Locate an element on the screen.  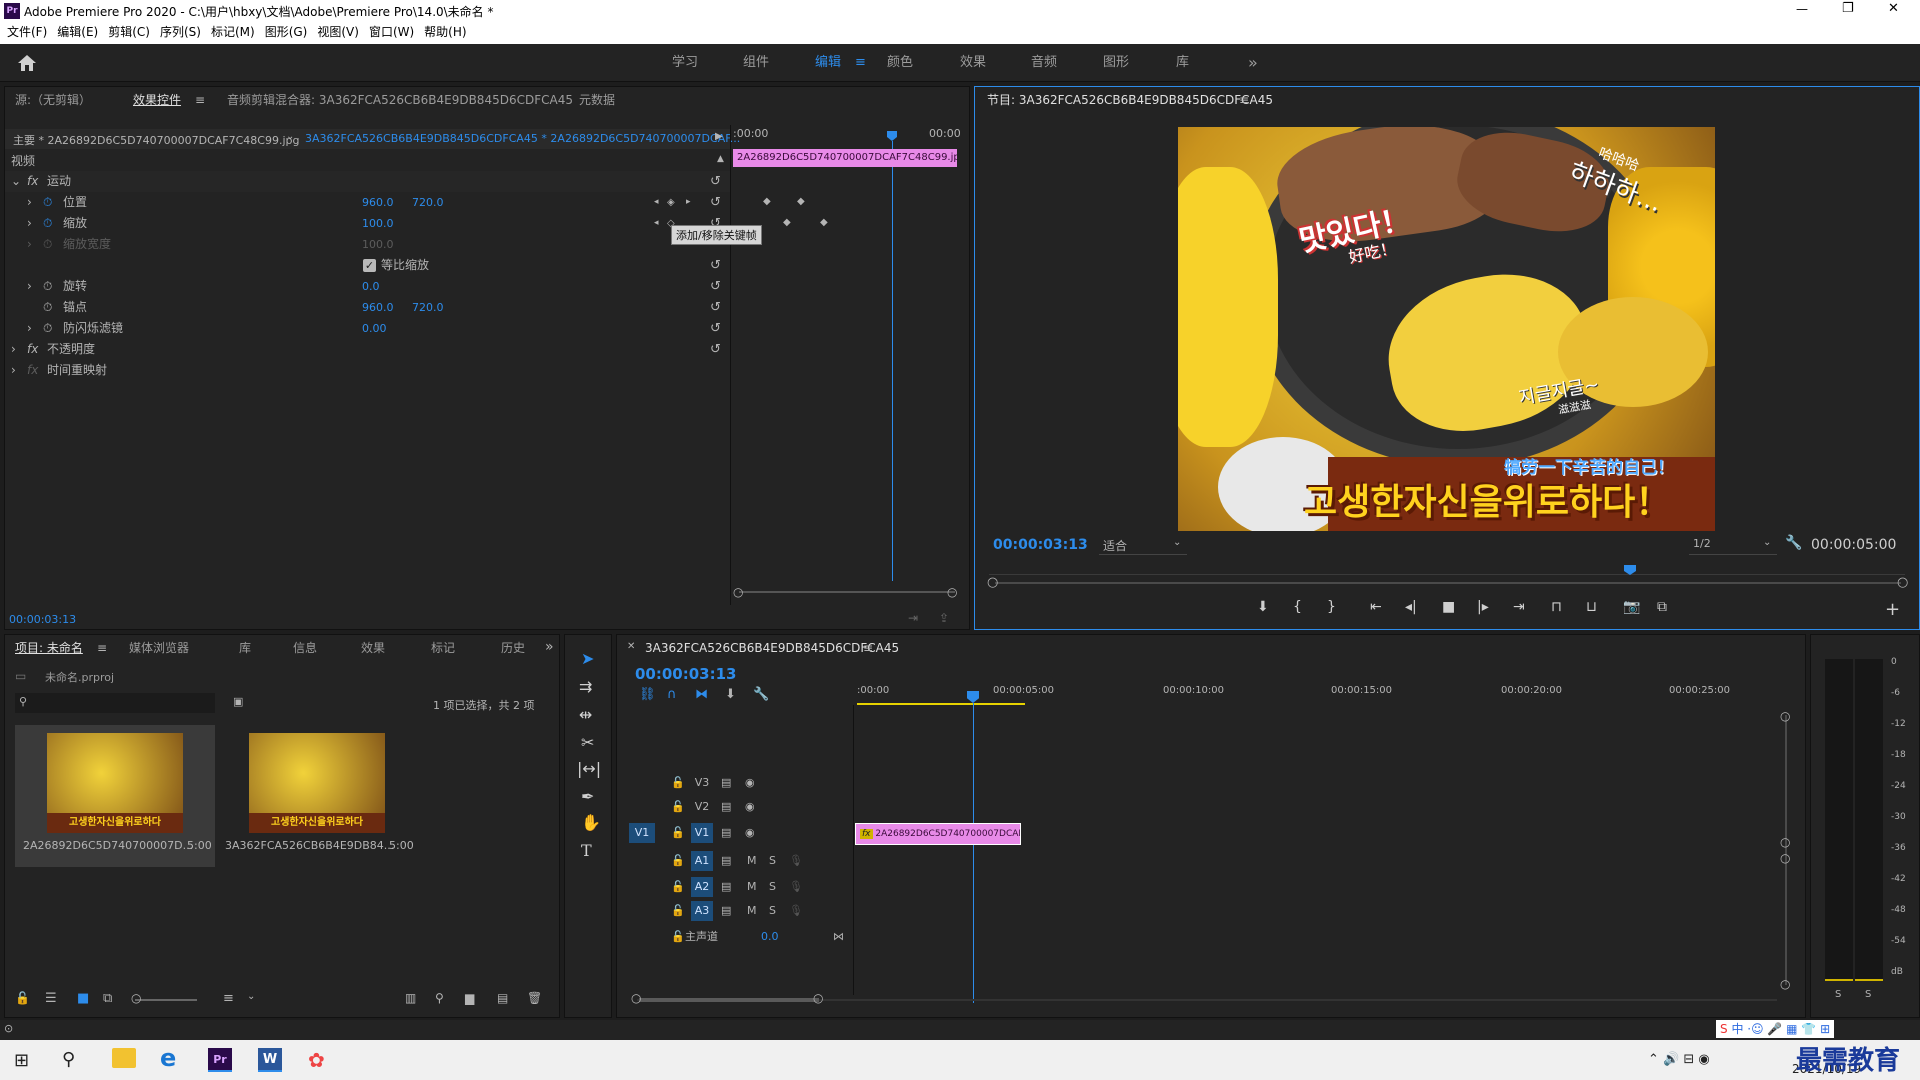
next-keyframe-icon: ▸ is located at coordinates (688, 202).